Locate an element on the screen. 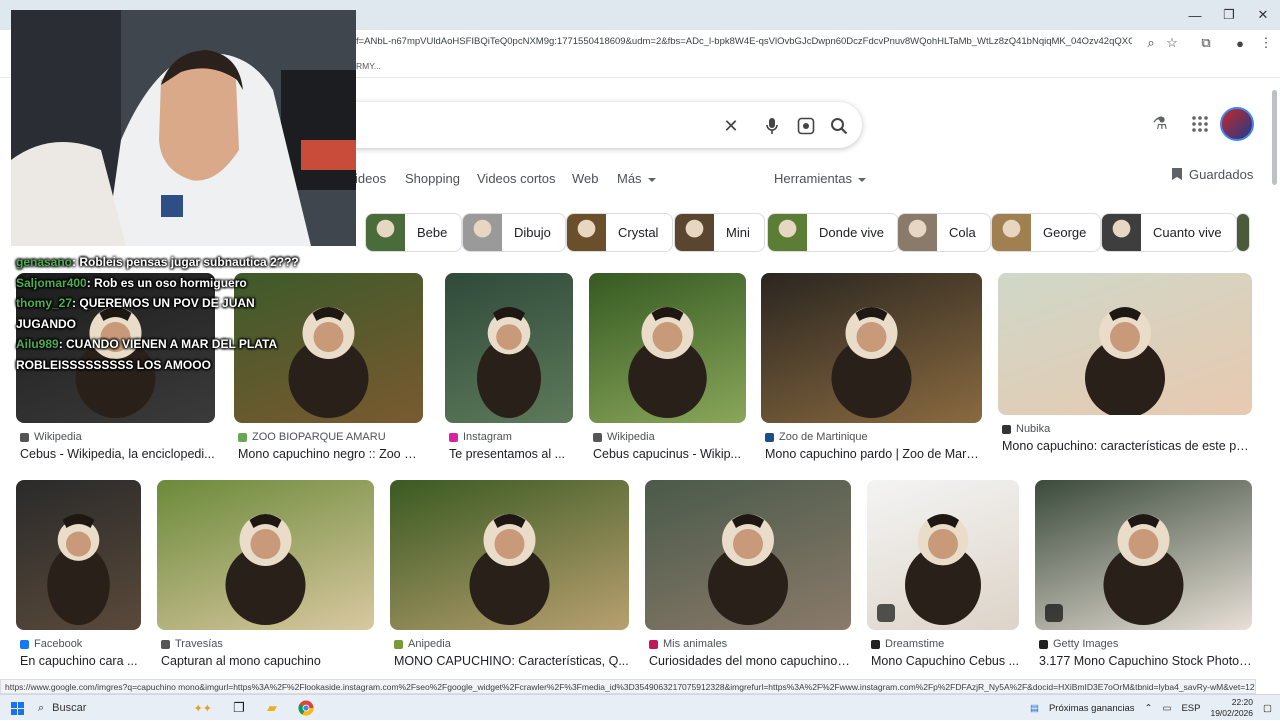  result-source: Instagram is located at coordinates (511, 437).